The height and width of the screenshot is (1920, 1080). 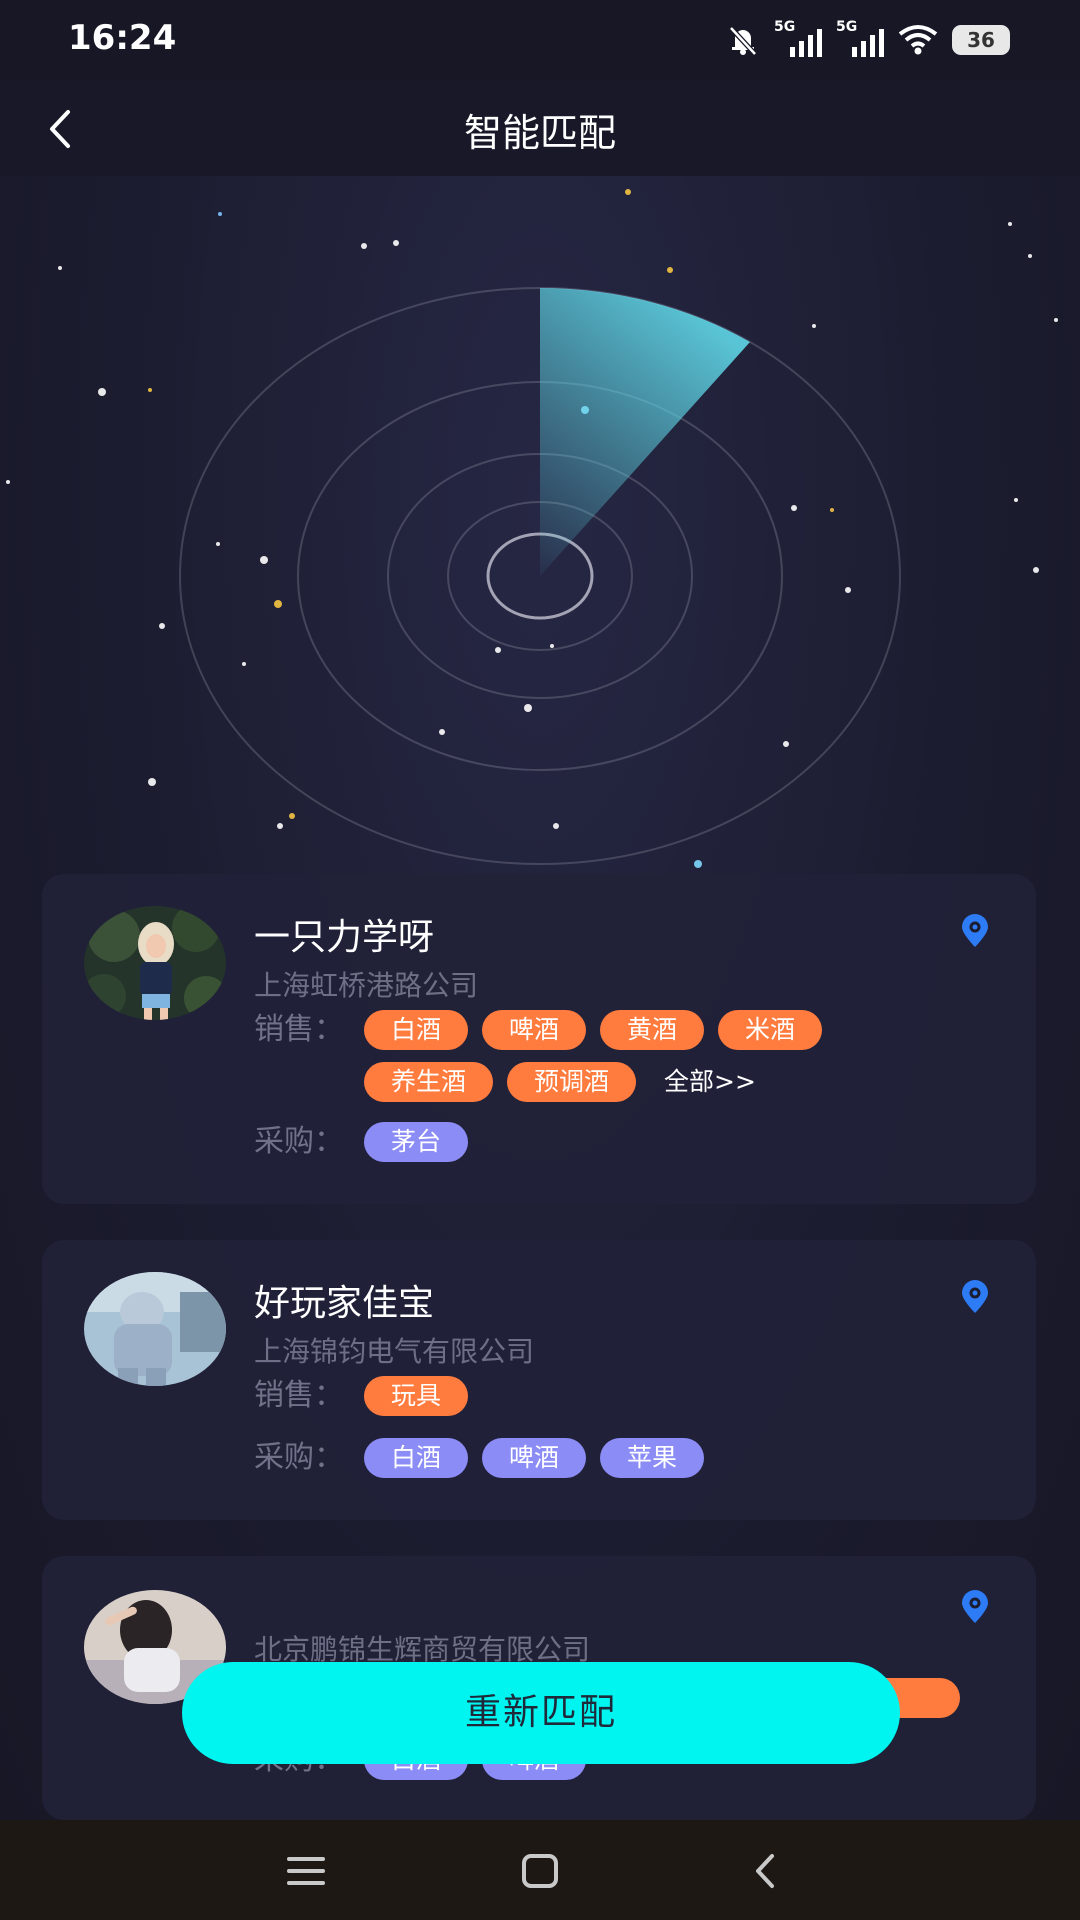 I want to click on sell-tag: 黄酒, so click(x=652, y=1030).